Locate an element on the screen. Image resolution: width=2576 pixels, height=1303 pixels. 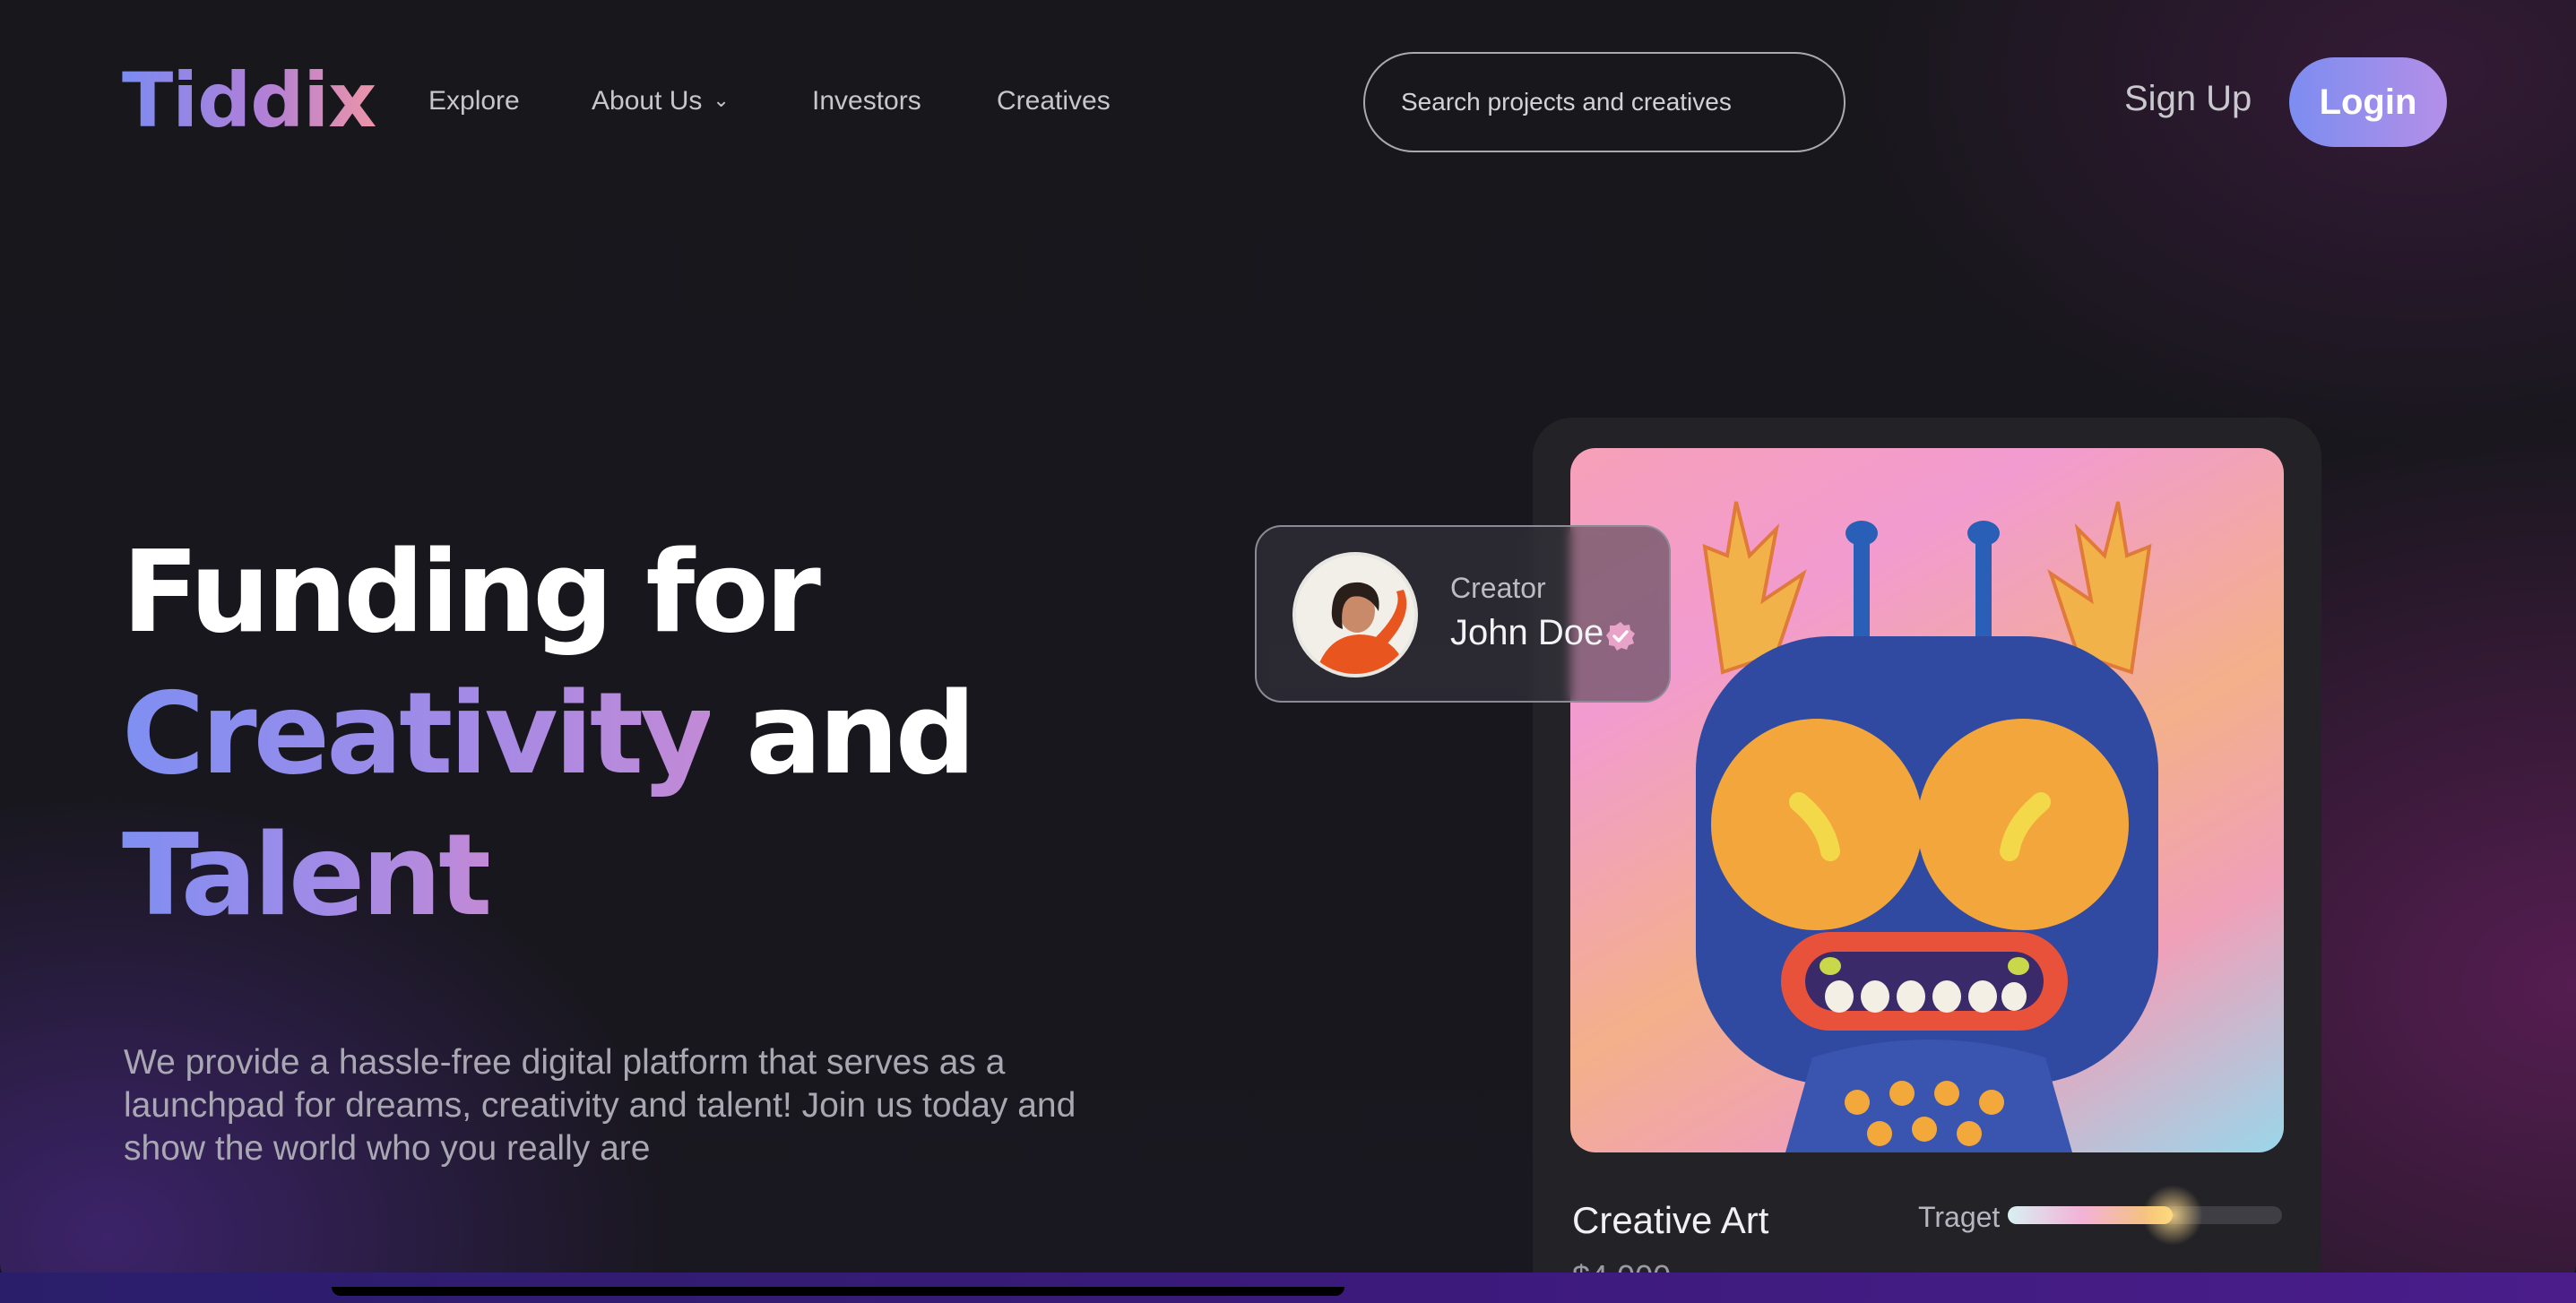
search-input is located at coordinates (1604, 102).